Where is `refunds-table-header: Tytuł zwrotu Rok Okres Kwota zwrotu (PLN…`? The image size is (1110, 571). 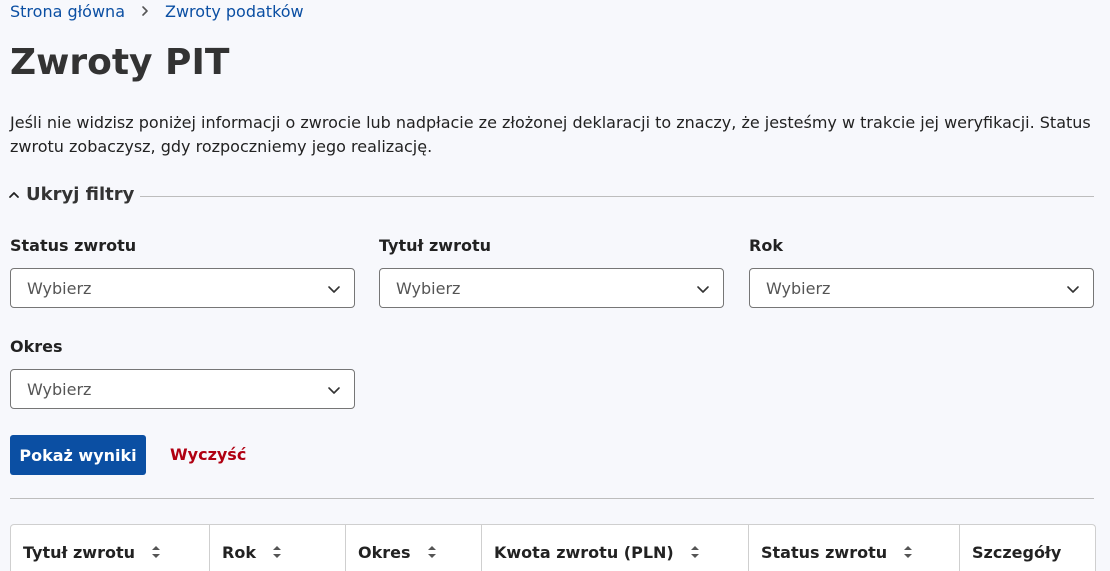 refunds-table-header: Tytuł zwrotu Rok Okres Kwota zwrotu (PLN… is located at coordinates (553, 547).